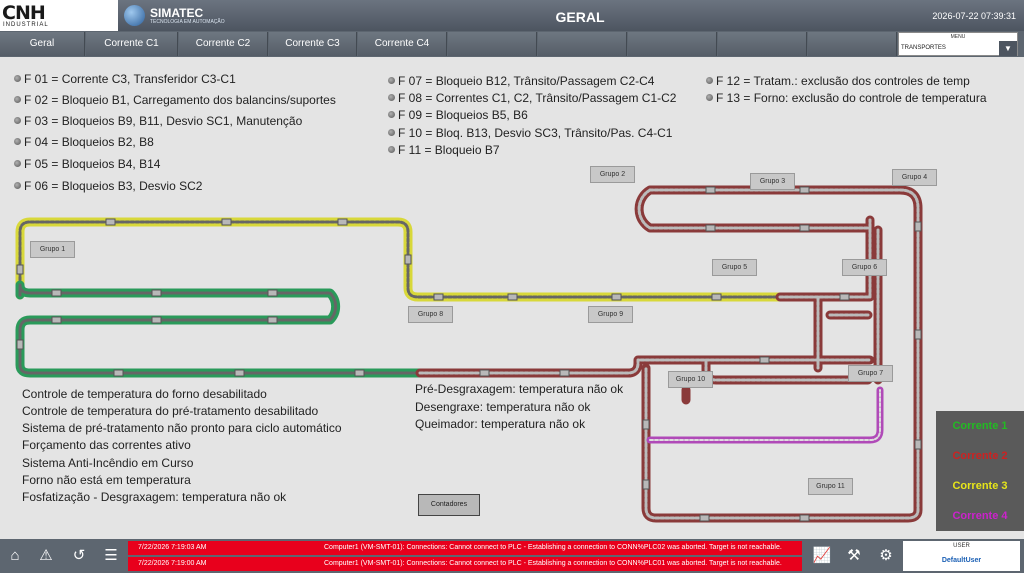 The height and width of the screenshot is (573, 1024). I want to click on legend-corrente-4: Corrente 4, so click(980, 516).